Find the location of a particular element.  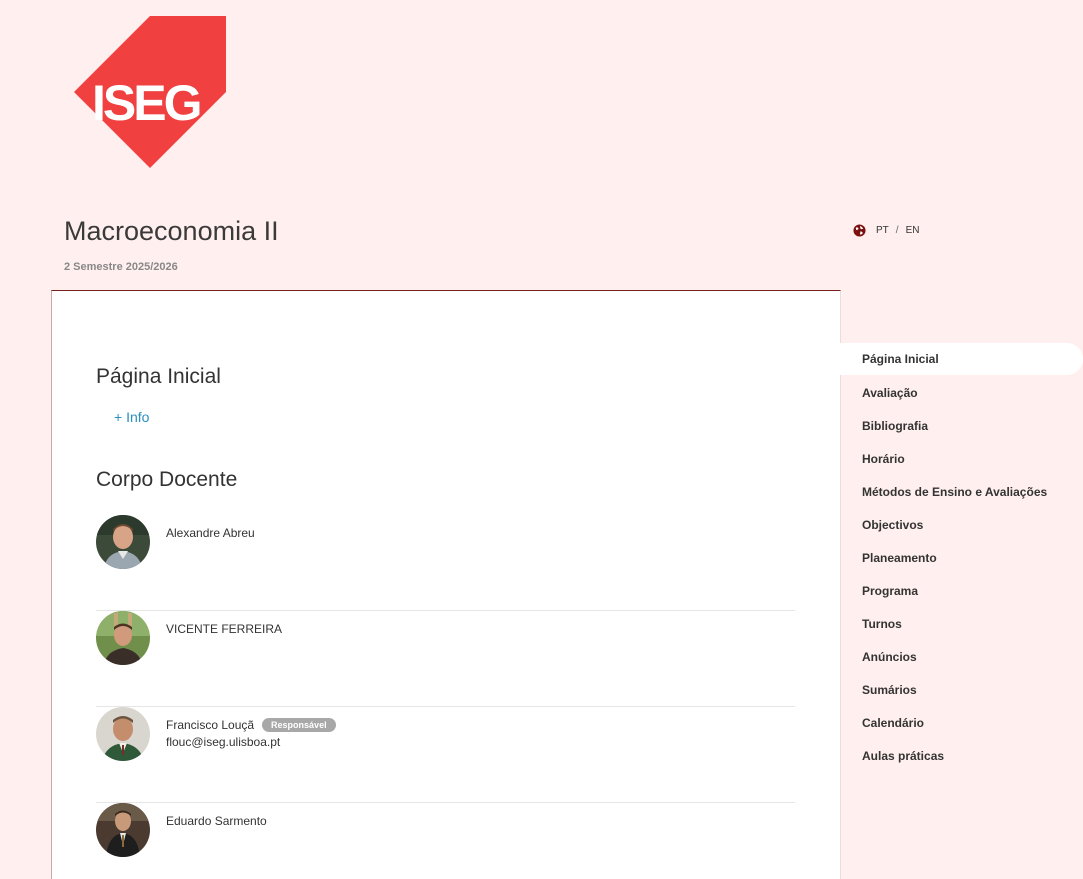

more-info-link: + Info is located at coordinates (131, 417).